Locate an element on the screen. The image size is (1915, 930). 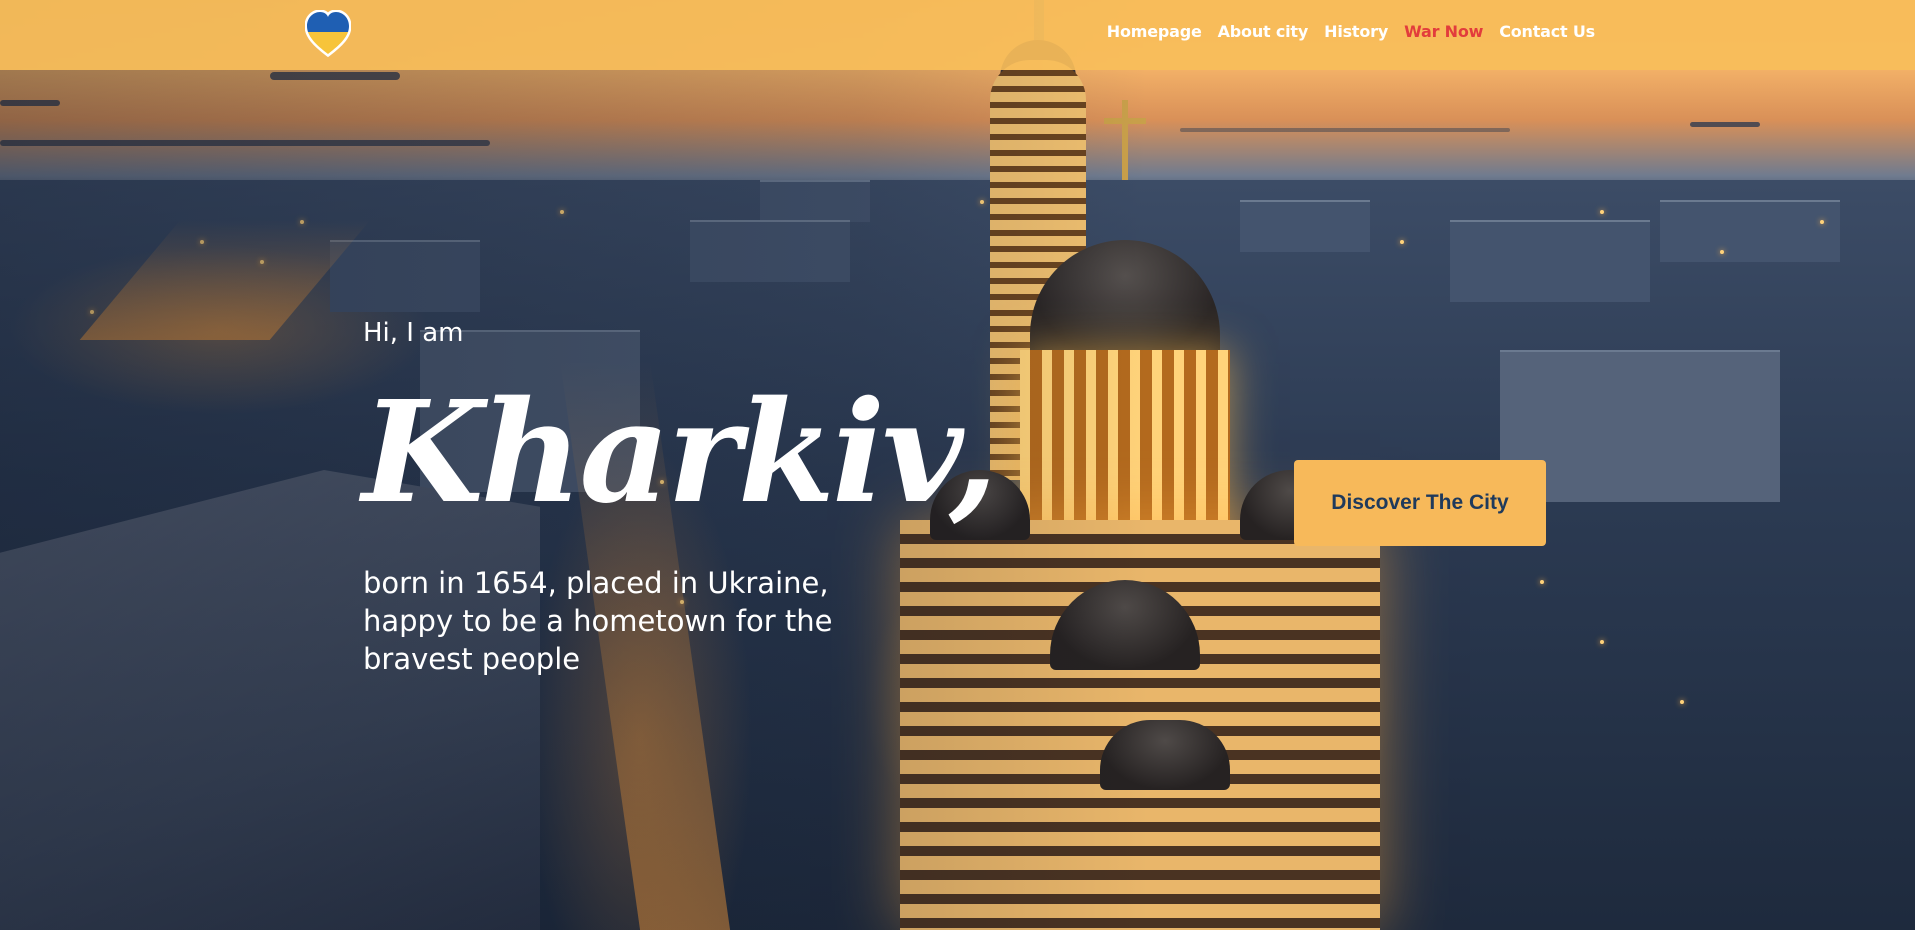
nav-contact-us: Contact Us is located at coordinates (1547, 31).